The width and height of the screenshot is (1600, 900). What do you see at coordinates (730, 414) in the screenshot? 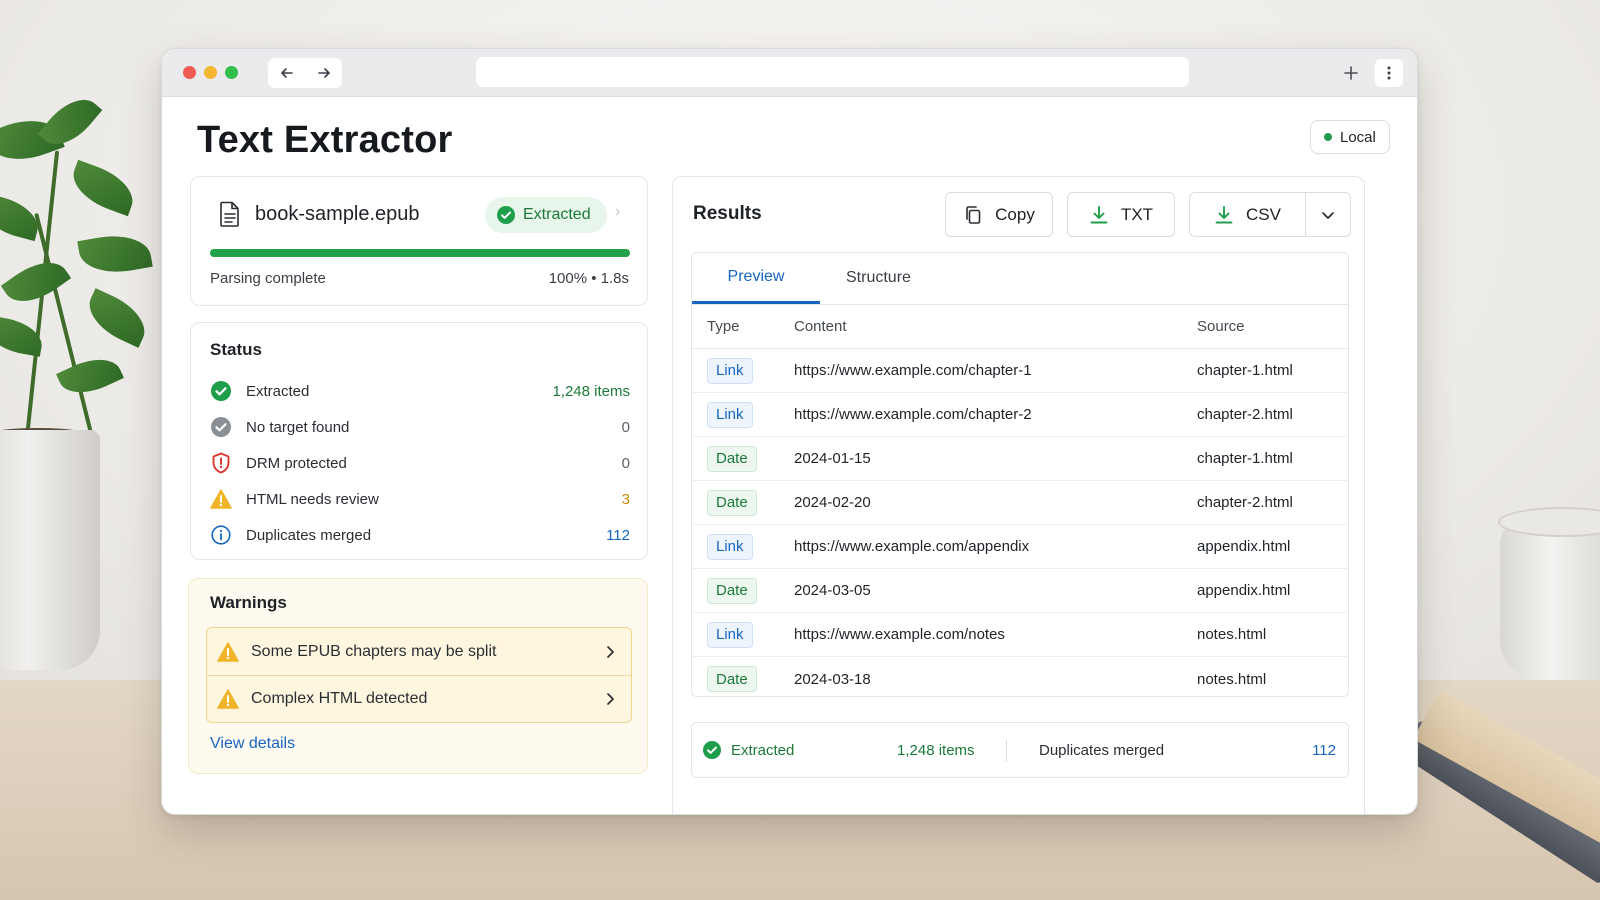
I see `type-tag: Link` at bounding box center [730, 414].